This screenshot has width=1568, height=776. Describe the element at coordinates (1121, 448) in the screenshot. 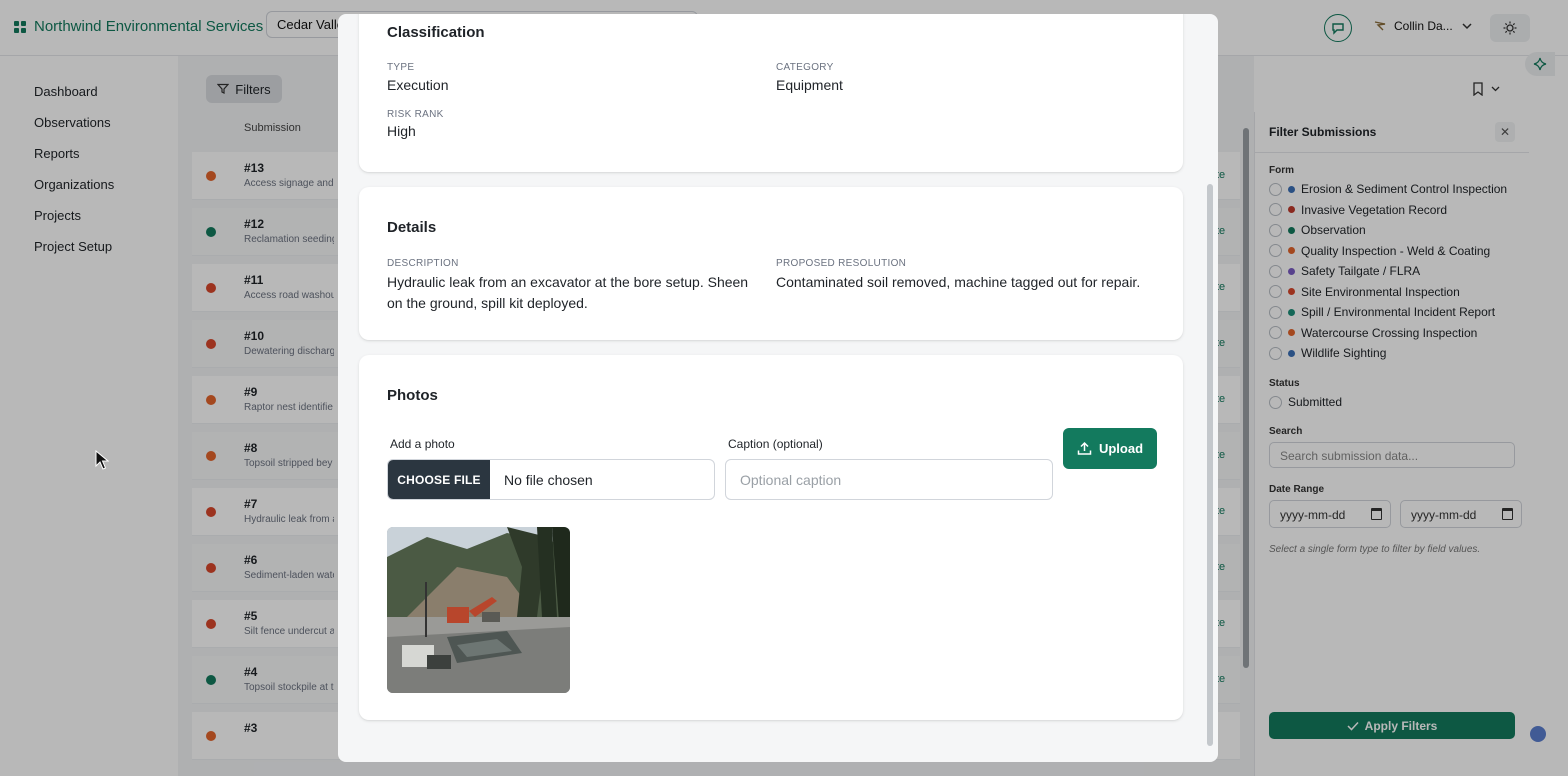

I see `upload-button-label: Upload` at that location.